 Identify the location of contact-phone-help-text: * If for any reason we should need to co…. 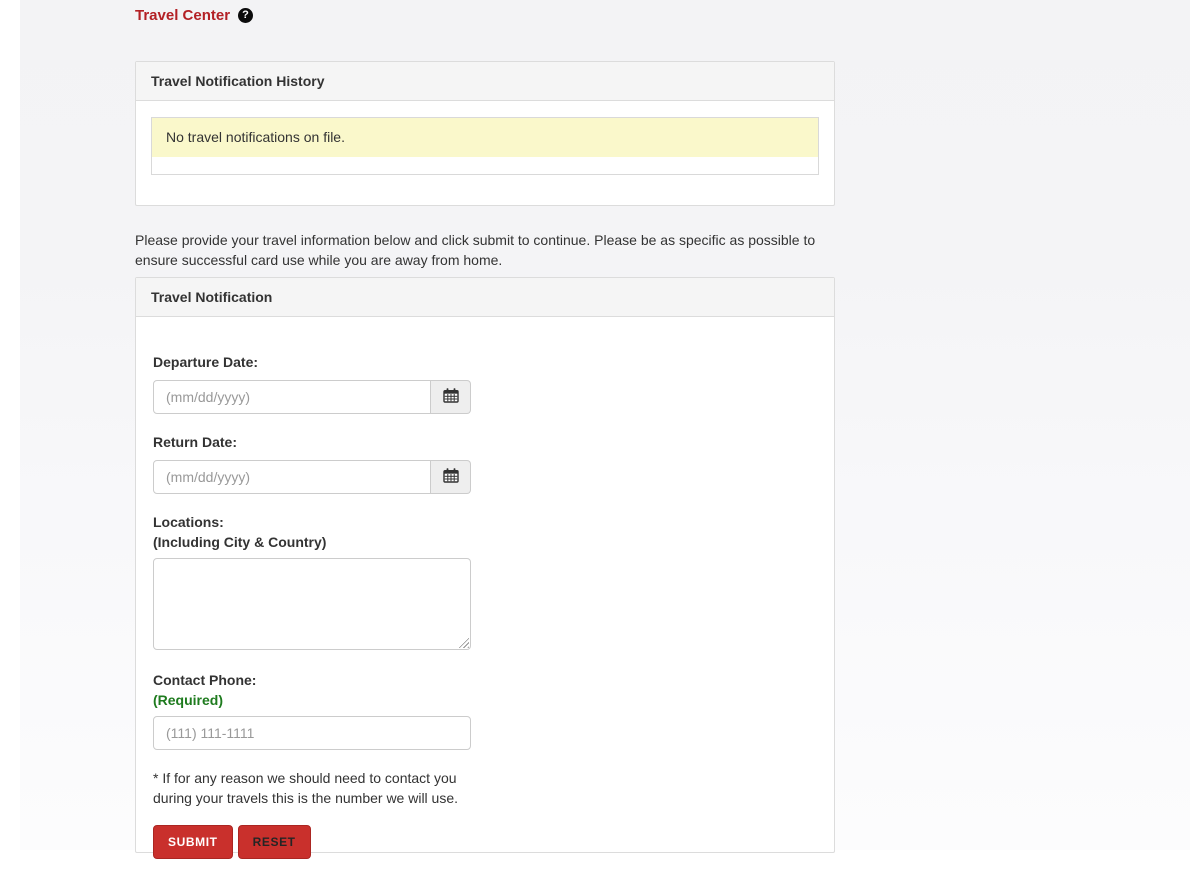
(306, 788).